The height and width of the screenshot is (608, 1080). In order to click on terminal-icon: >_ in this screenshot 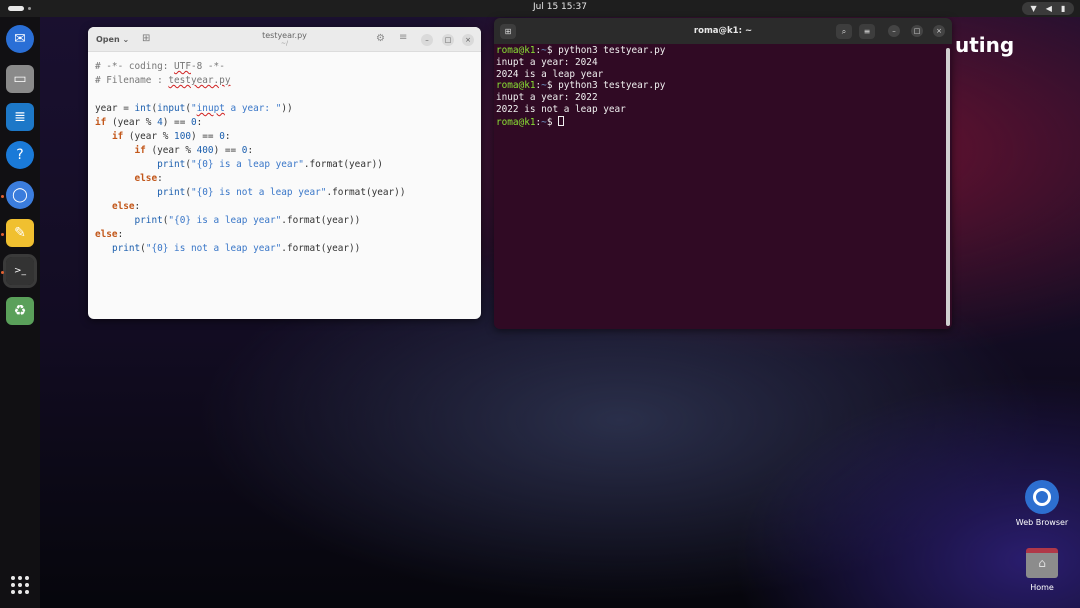, I will do `click(20, 271)`.